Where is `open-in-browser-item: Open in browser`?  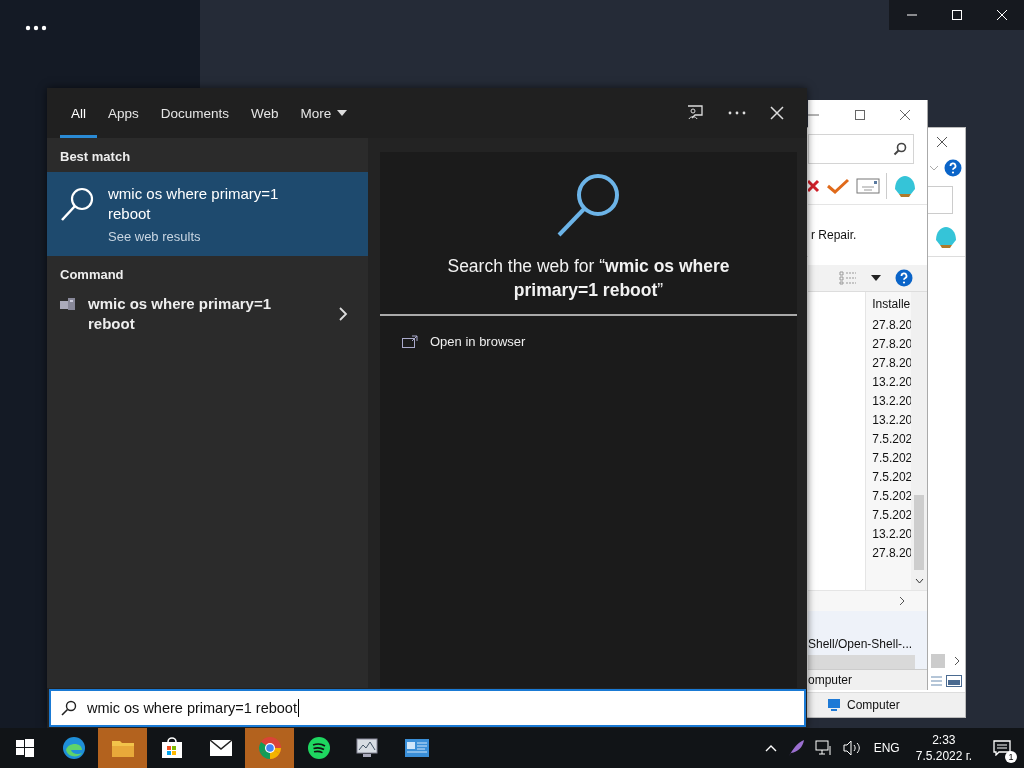
open-in-browser-item: Open in browser is located at coordinates (588, 341).